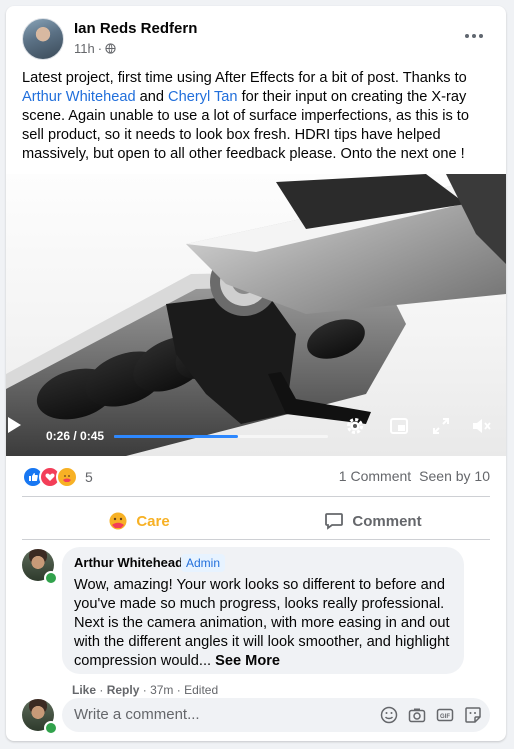 The height and width of the screenshot is (749, 514). What do you see at coordinates (256, 539) in the screenshot?
I see `divider-bottom` at bounding box center [256, 539].